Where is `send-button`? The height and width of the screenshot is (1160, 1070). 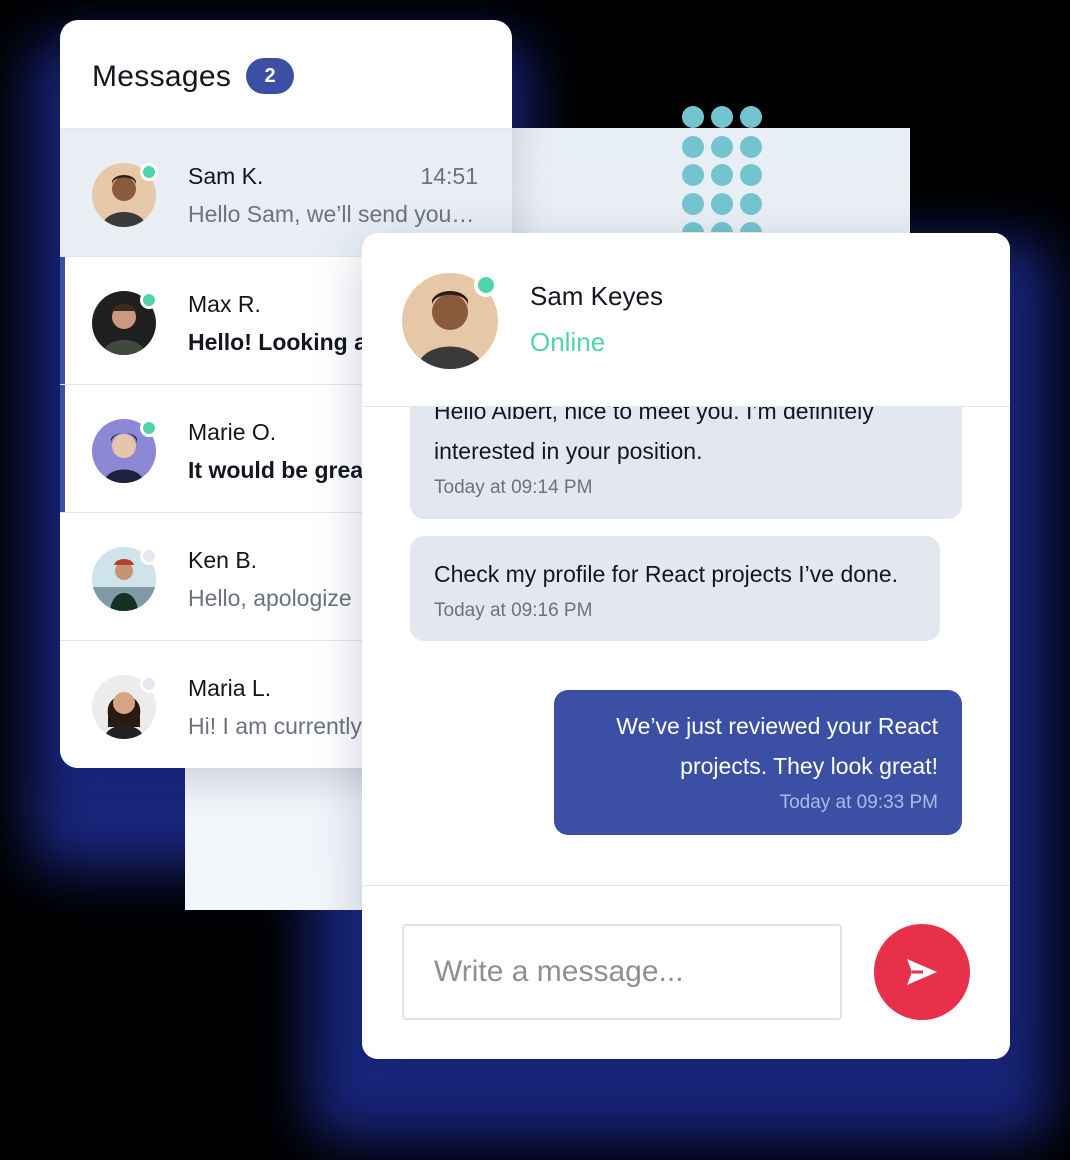
send-button is located at coordinates (922, 972).